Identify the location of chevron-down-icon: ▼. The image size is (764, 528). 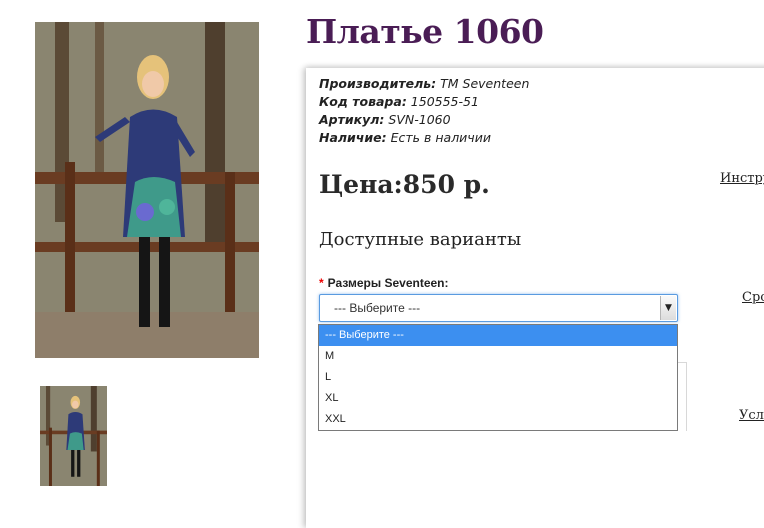
(668, 308).